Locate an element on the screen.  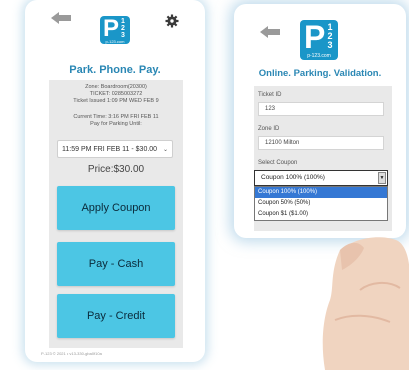
apply-coupon-button: Apply Coupon is located at coordinates (116, 208).